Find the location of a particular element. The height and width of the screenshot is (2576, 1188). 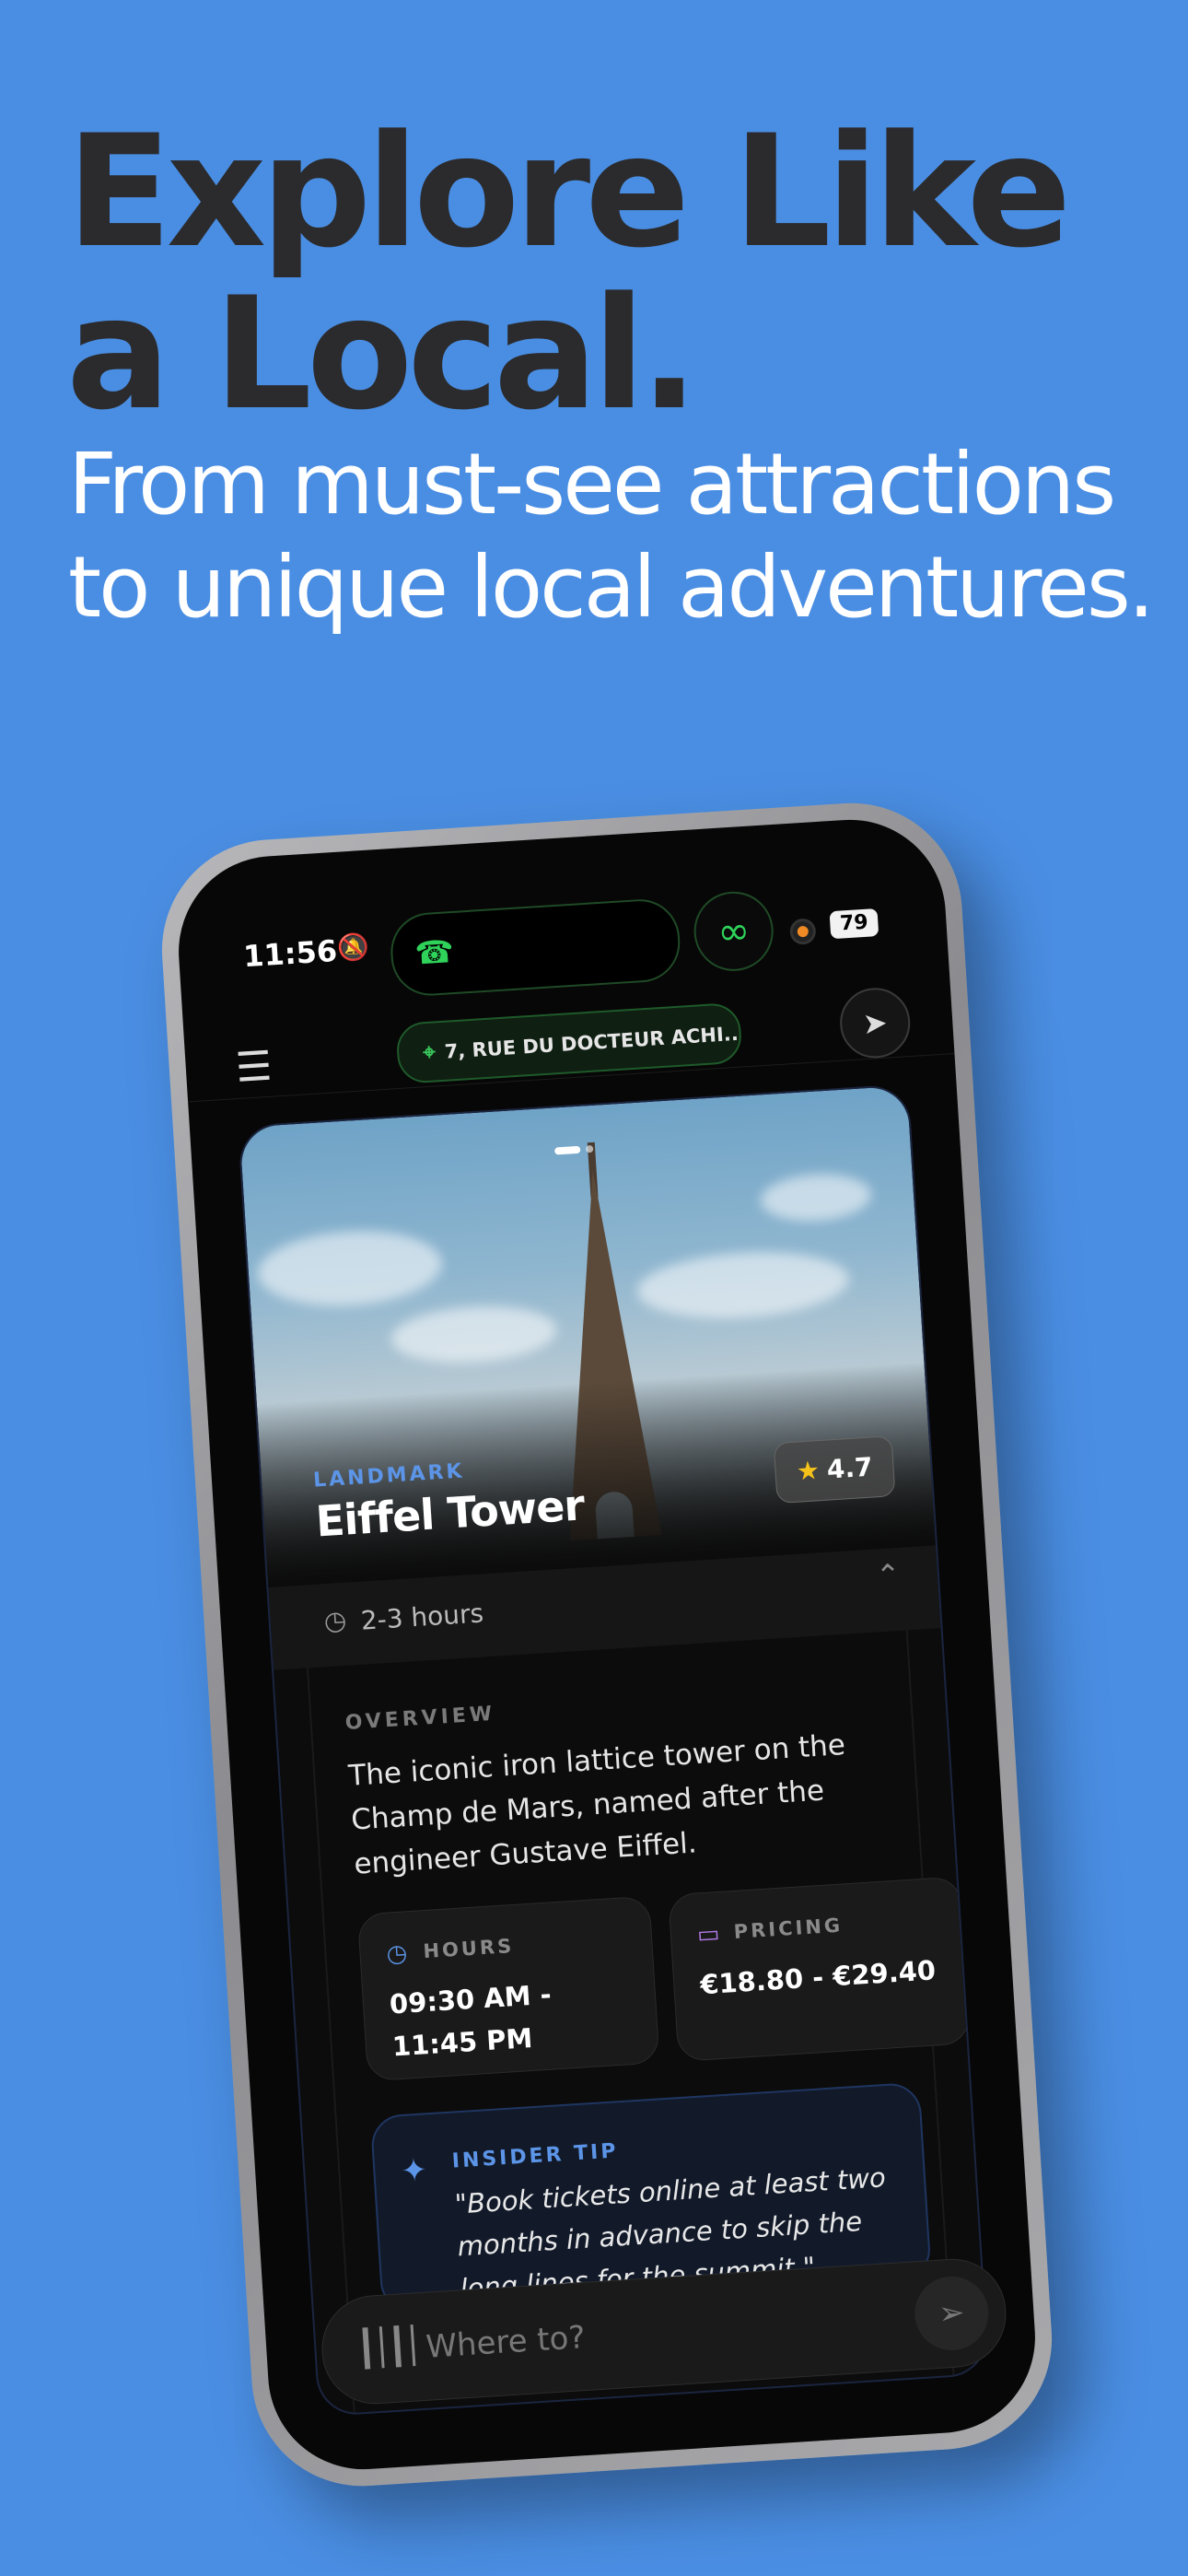

chevron-up-icon: ⌃ is located at coordinates (888, 1575).